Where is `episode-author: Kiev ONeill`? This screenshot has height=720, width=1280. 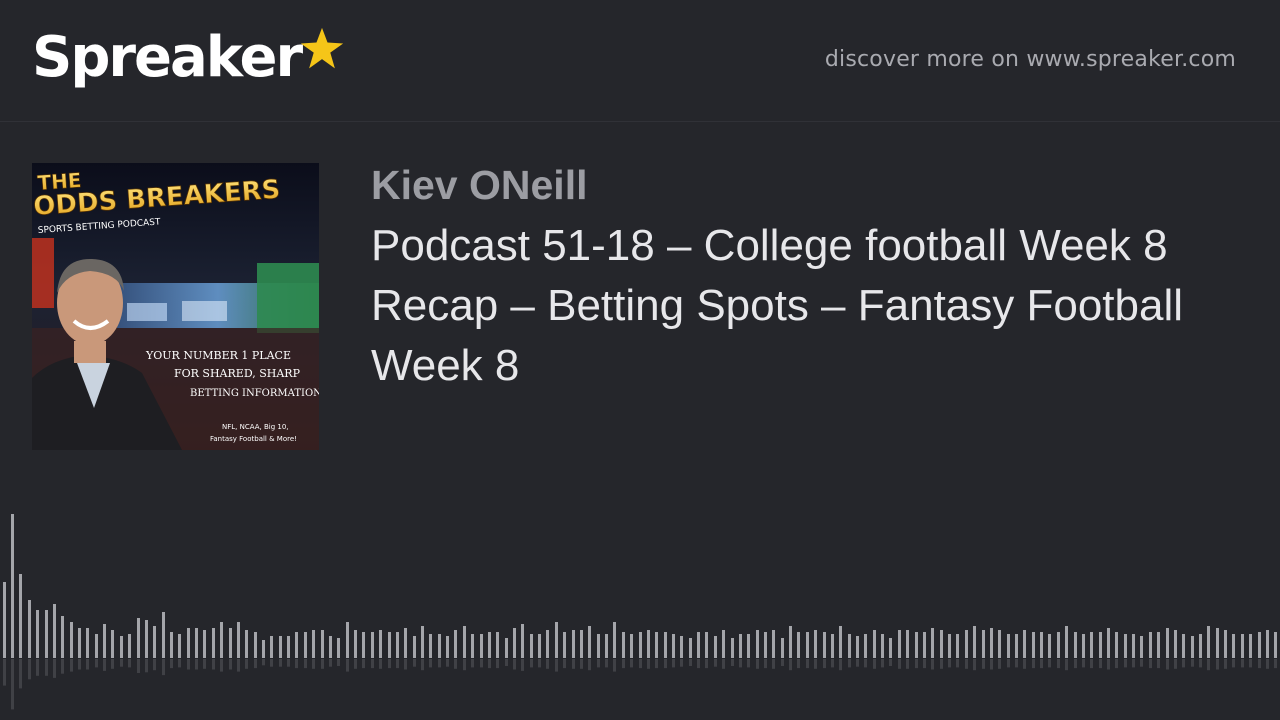
episode-author: Kiev ONeill is located at coordinates (479, 185).